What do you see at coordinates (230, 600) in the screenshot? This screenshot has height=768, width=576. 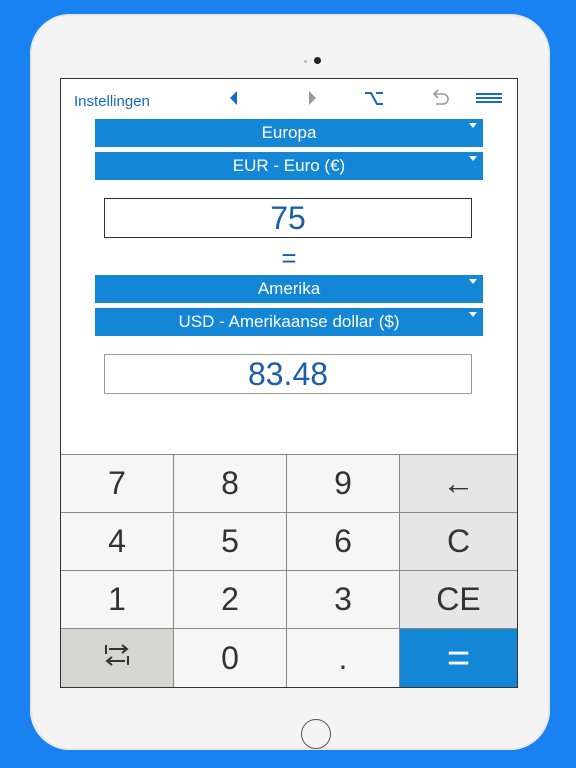 I see `key-2: 2` at bounding box center [230, 600].